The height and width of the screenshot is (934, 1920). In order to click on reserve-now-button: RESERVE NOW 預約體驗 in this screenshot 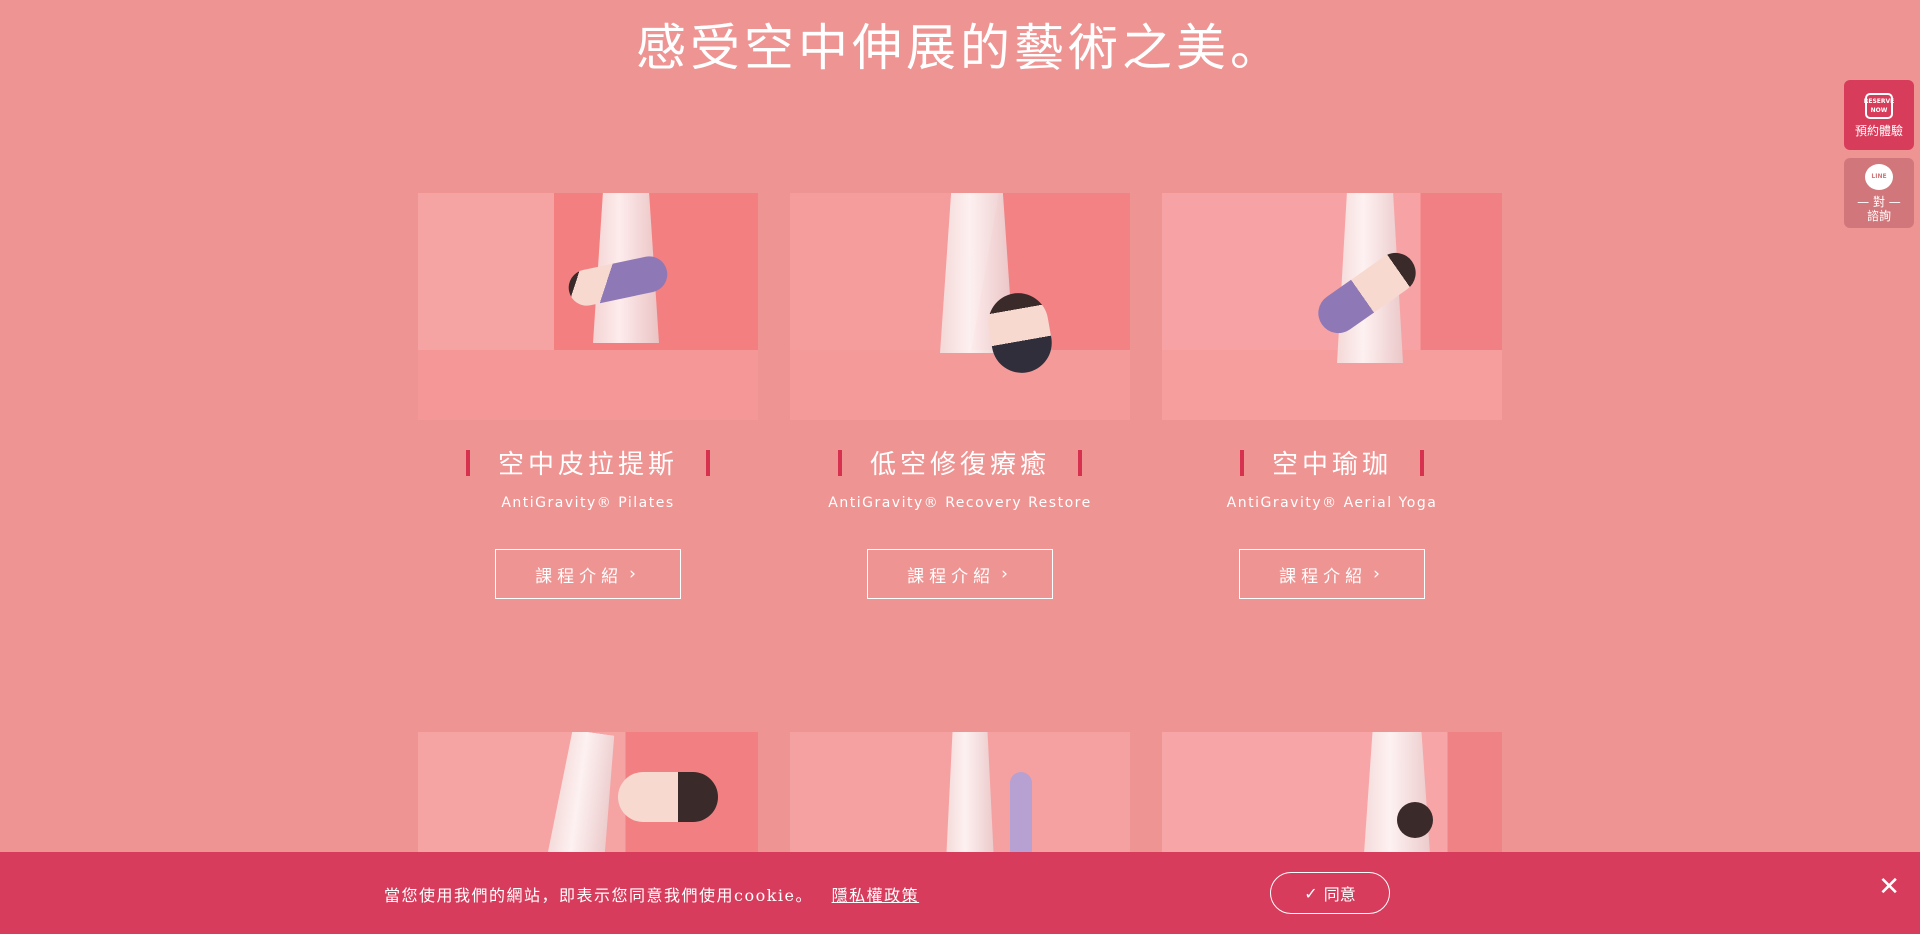, I will do `click(1879, 115)`.